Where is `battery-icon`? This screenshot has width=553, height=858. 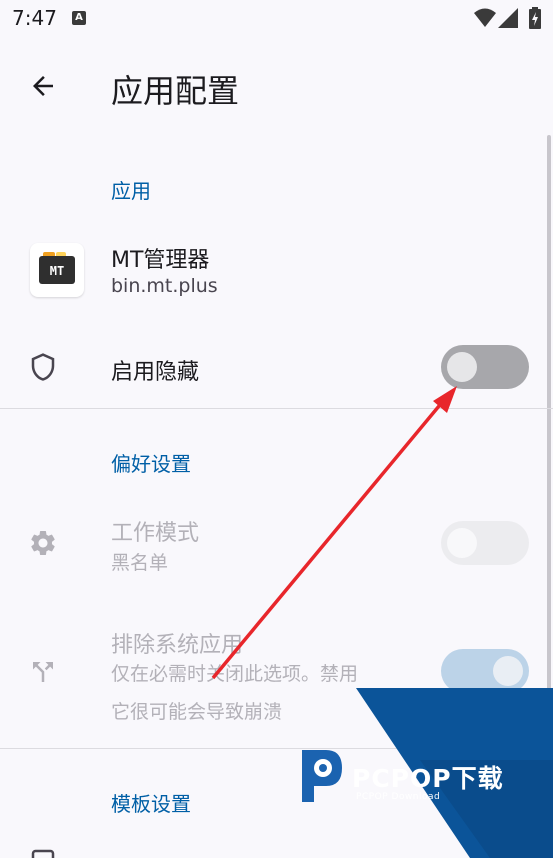 battery-icon is located at coordinates (535, 18).